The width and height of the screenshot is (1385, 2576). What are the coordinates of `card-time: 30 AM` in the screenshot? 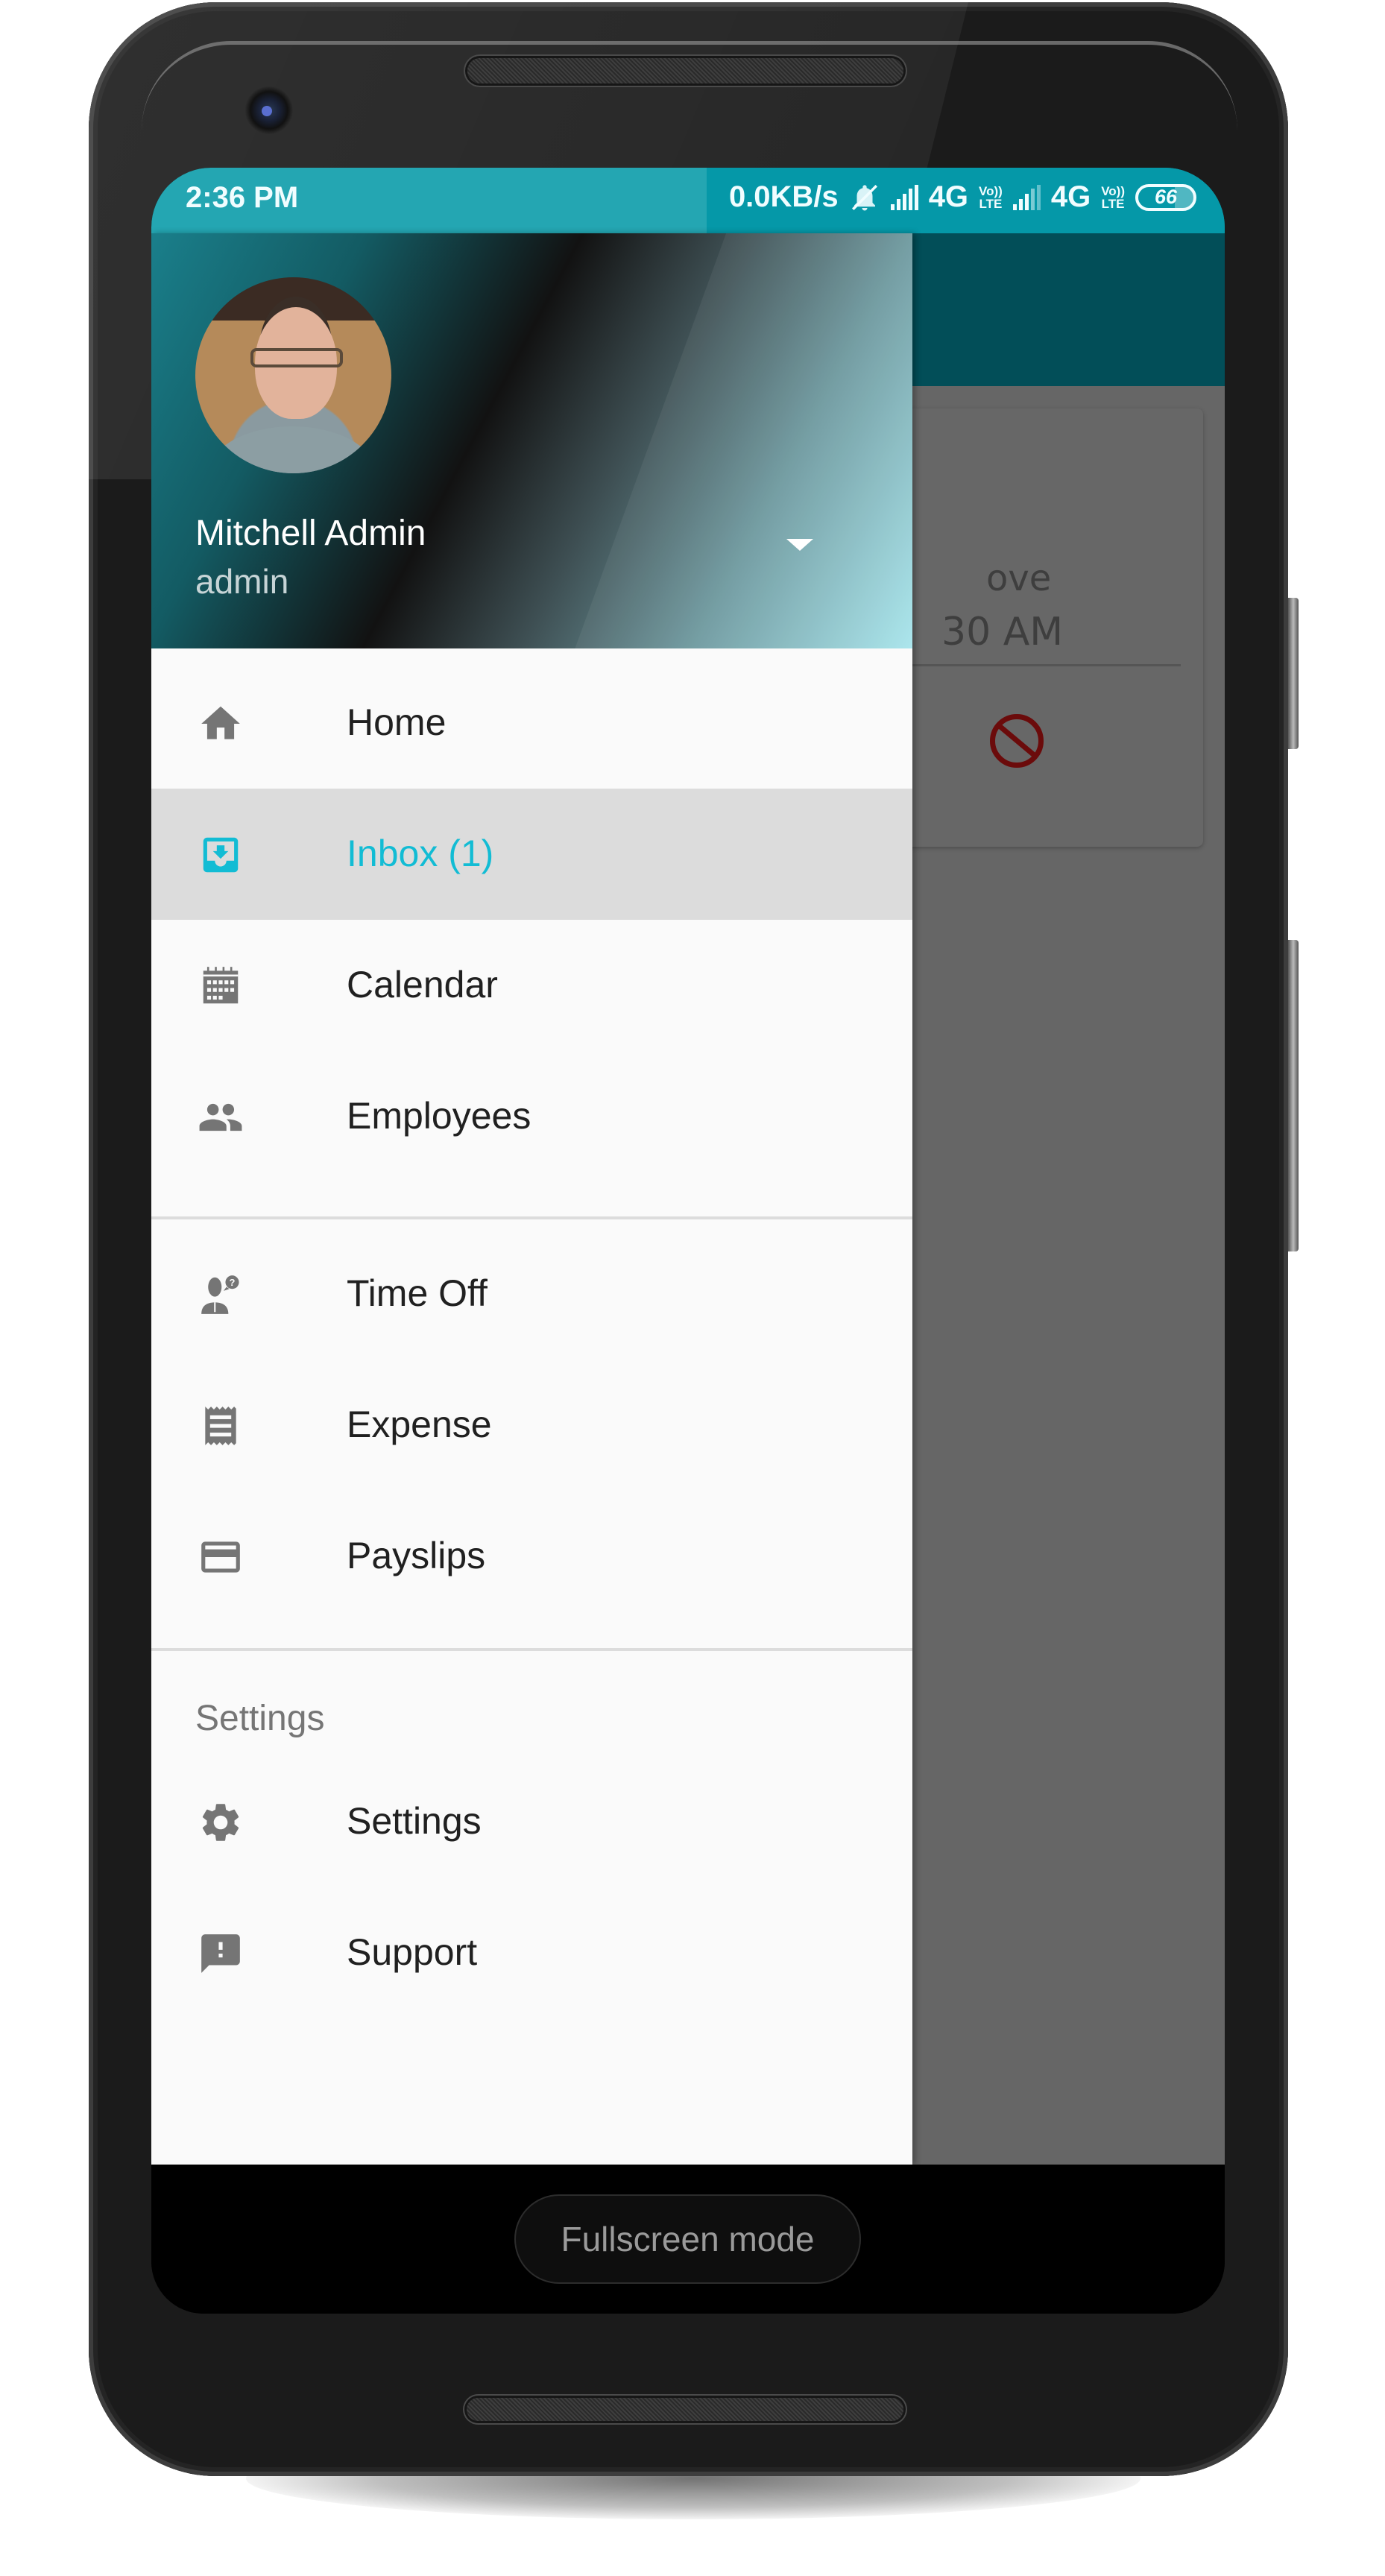 It's located at (1003, 632).